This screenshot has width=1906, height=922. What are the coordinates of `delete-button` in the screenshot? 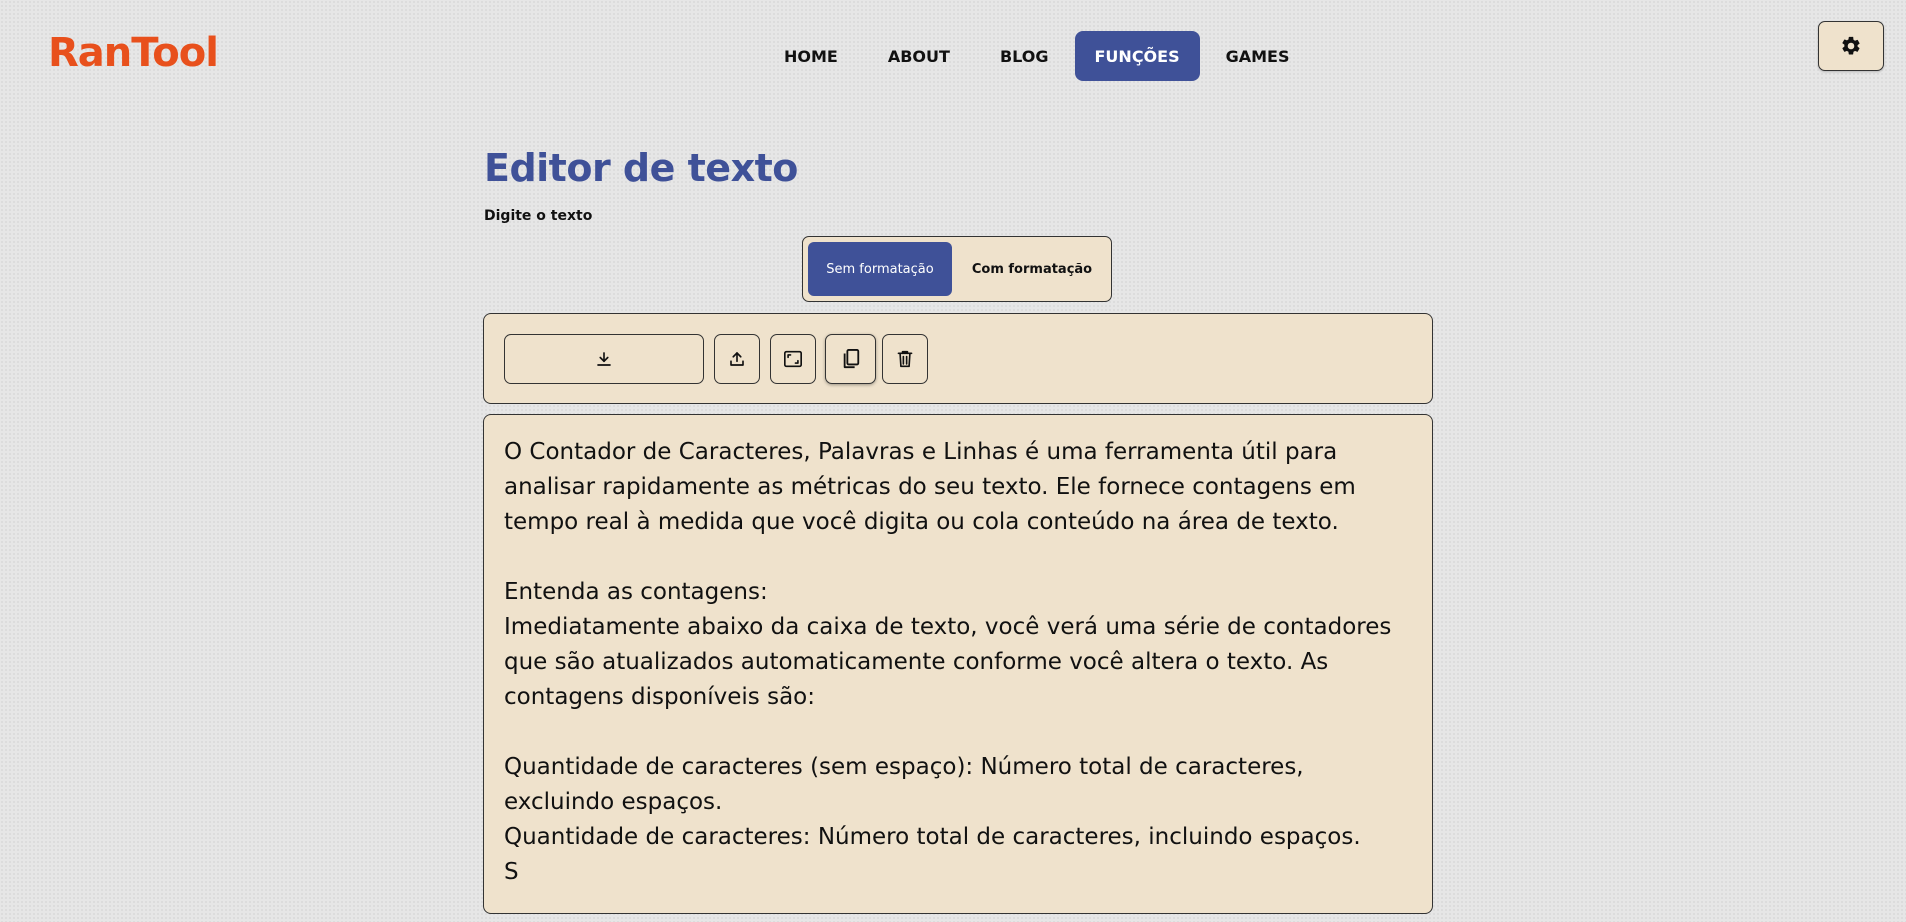 It's located at (905, 359).